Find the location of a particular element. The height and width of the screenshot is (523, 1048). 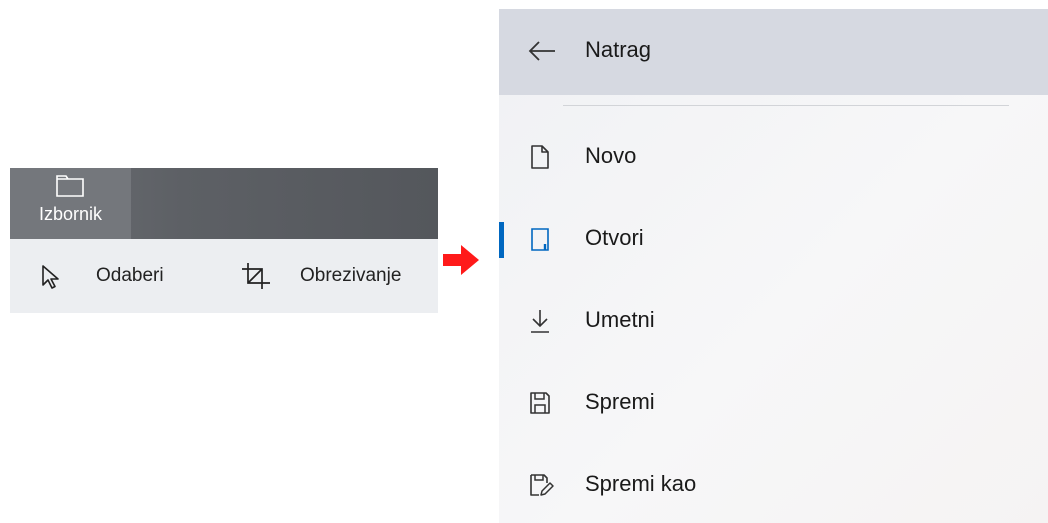

toolbar-panel: Izbornik Odaberi Obrezivanje is located at coordinates (224, 240).